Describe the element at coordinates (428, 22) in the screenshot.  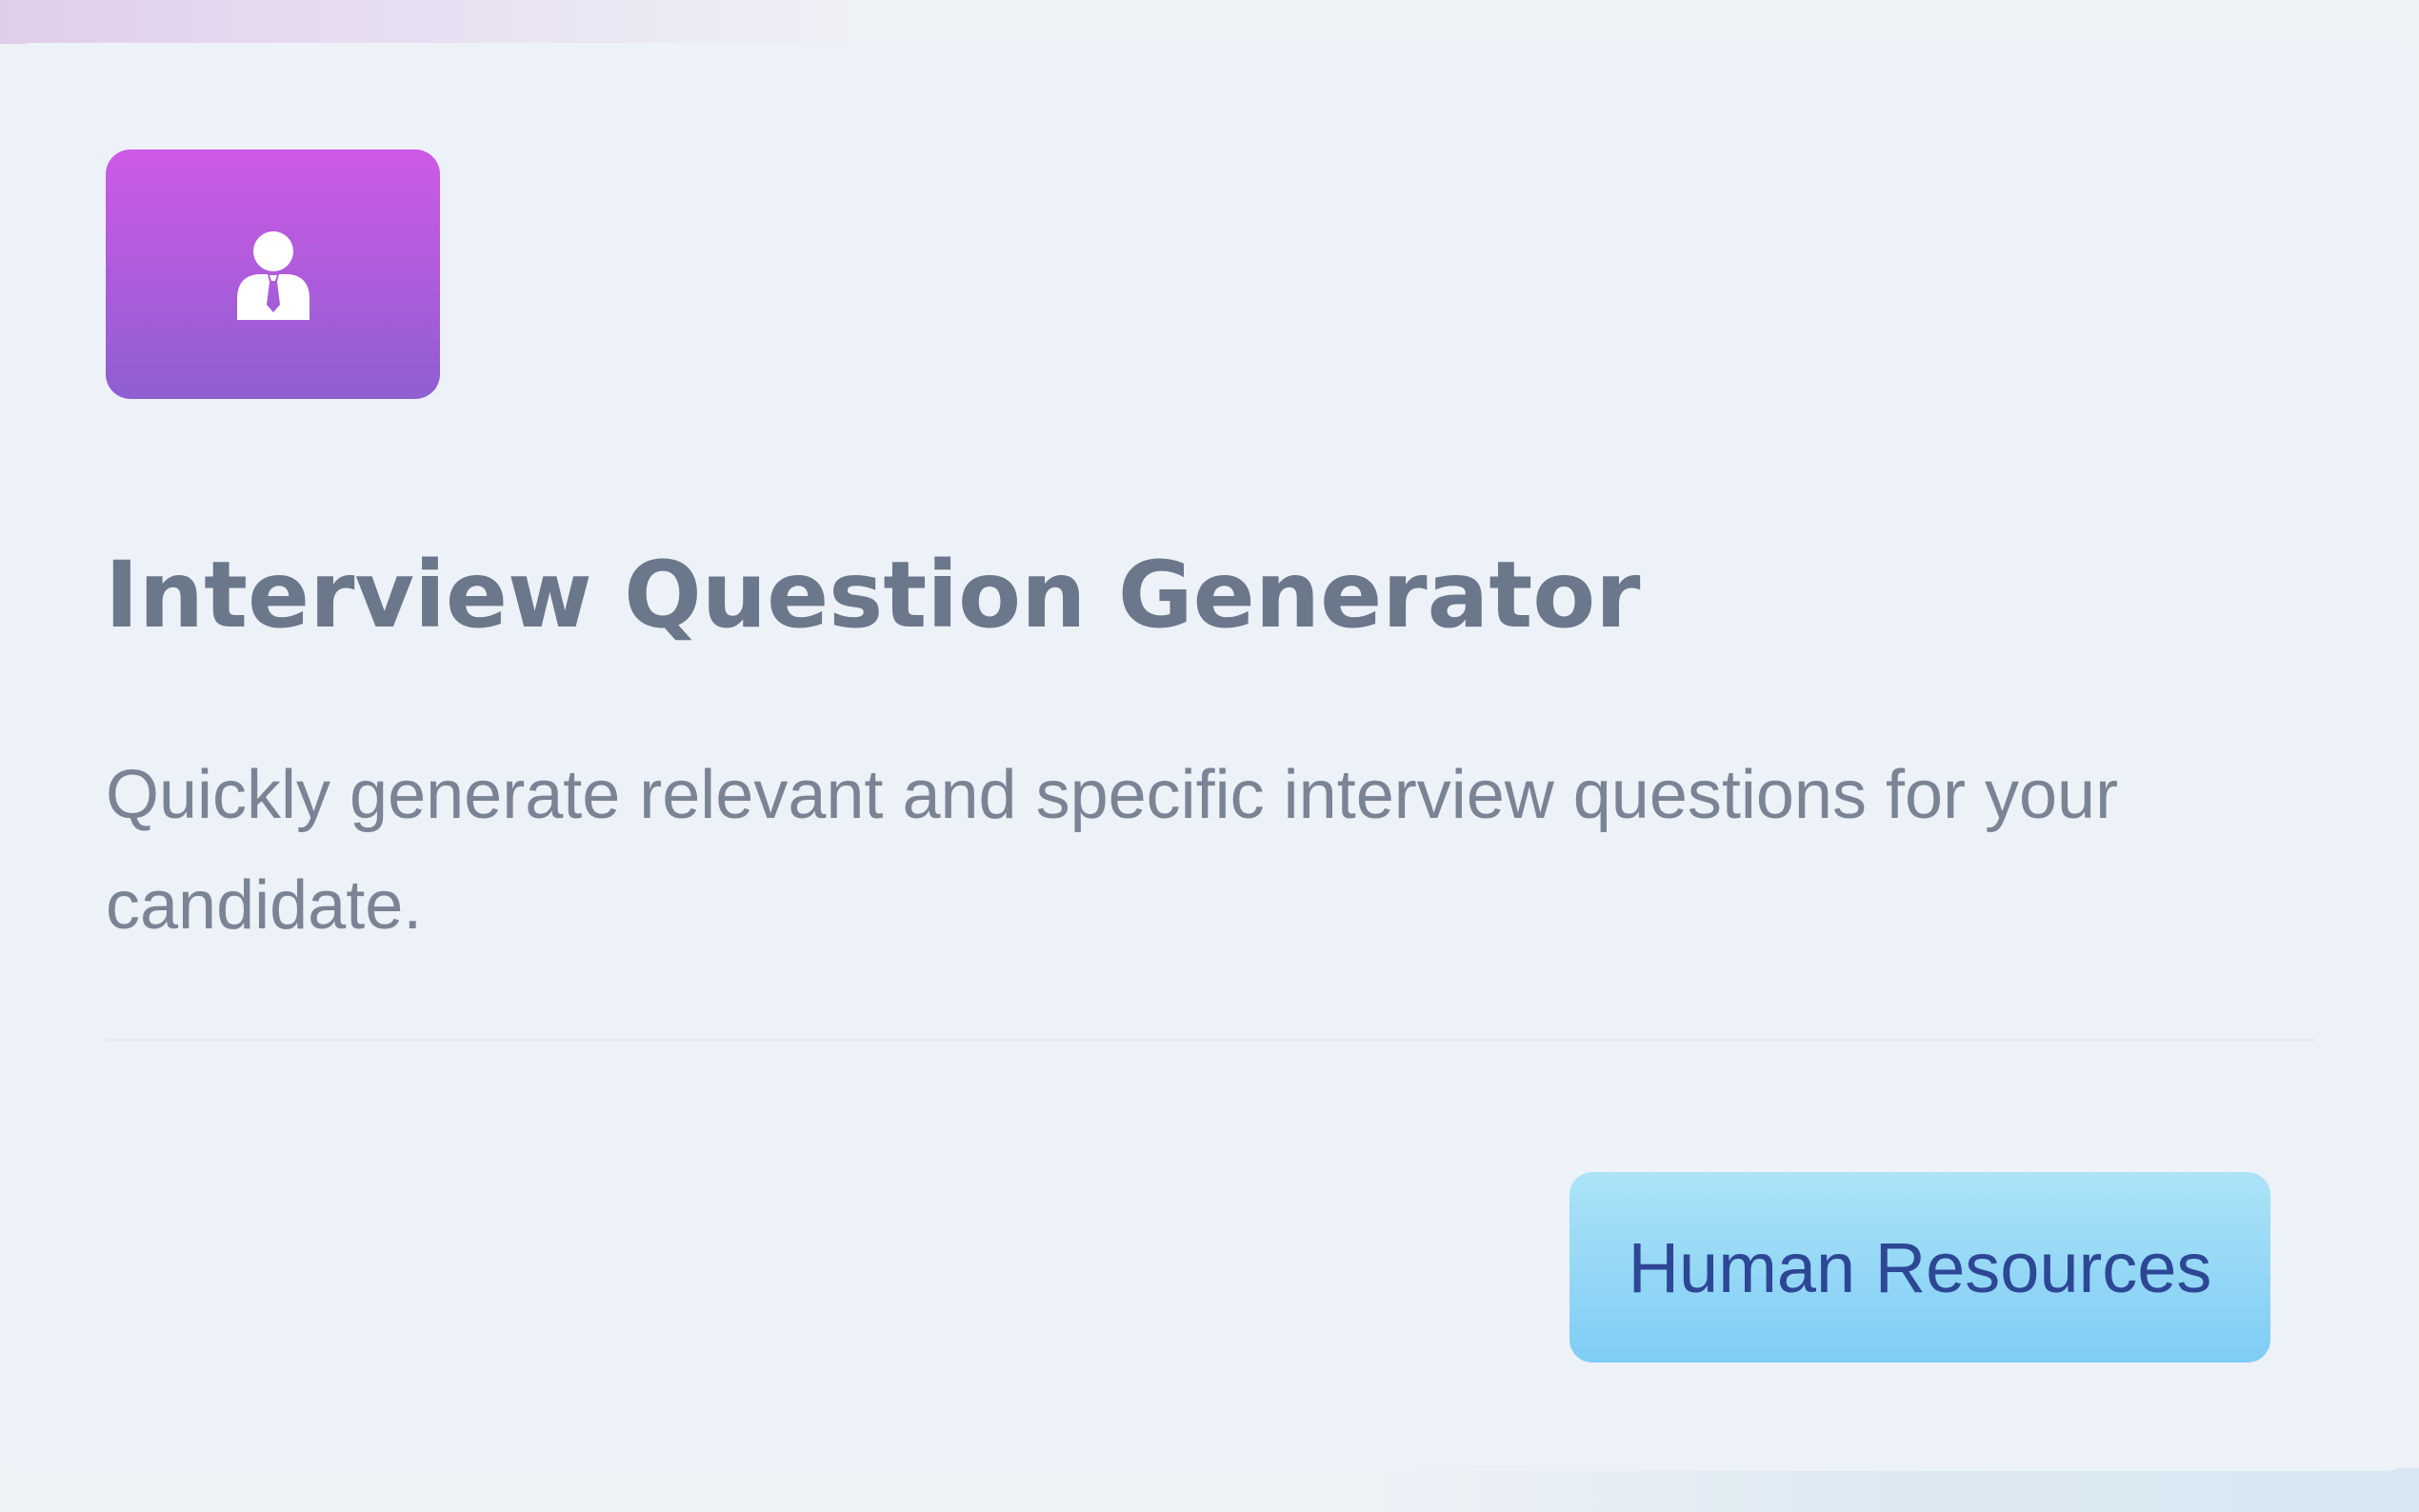
I see `top-decorative-gradient` at that location.